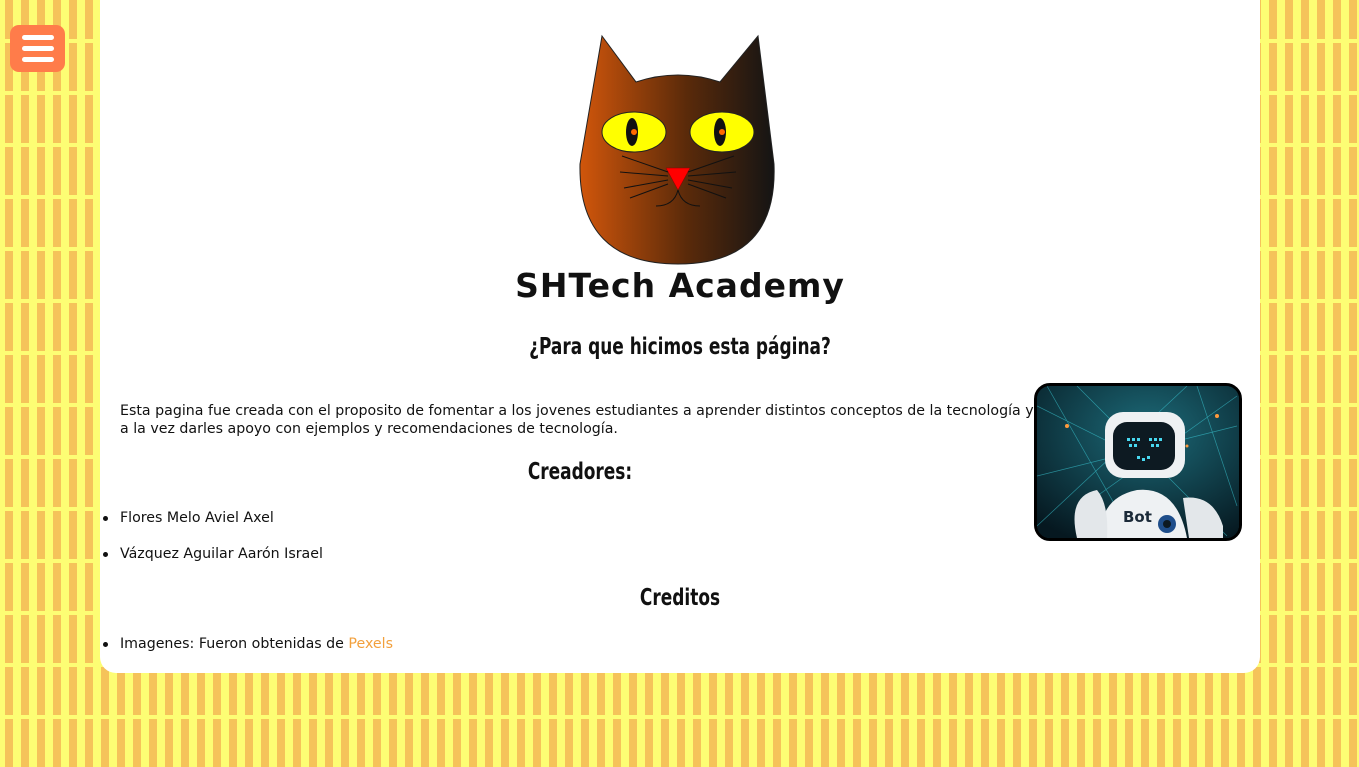 The height and width of the screenshot is (767, 1359). What do you see at coordinates (1137, 517) in the screenshot?
I see `robot-label: Bot` at bounding box center [1137, 517].